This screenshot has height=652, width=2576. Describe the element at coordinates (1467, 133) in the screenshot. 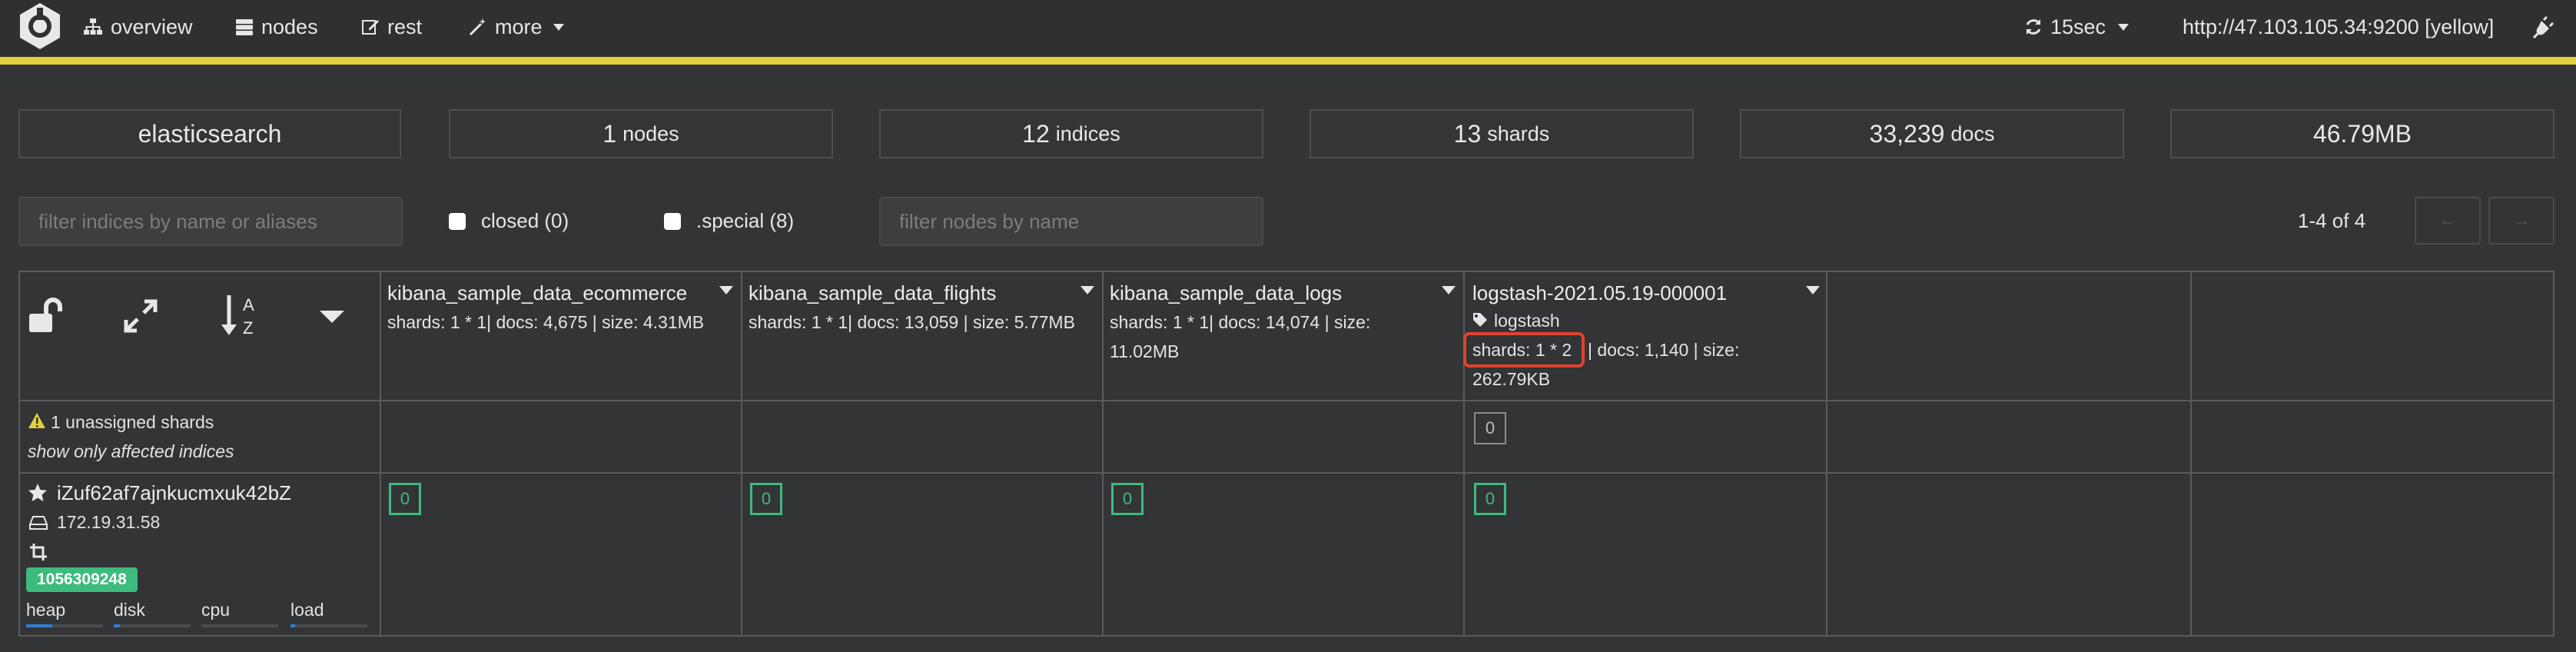

I see `shards-count: 13` at that location.